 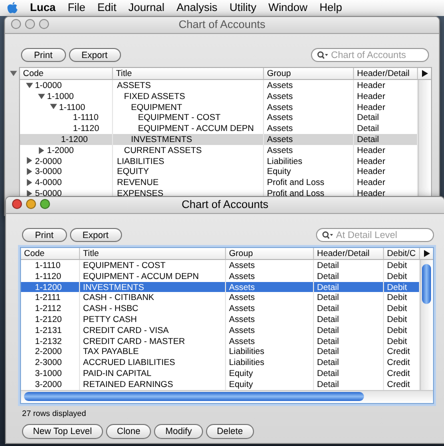 I want to click on table-cell: 2-3000, so click(x=48, y=362).